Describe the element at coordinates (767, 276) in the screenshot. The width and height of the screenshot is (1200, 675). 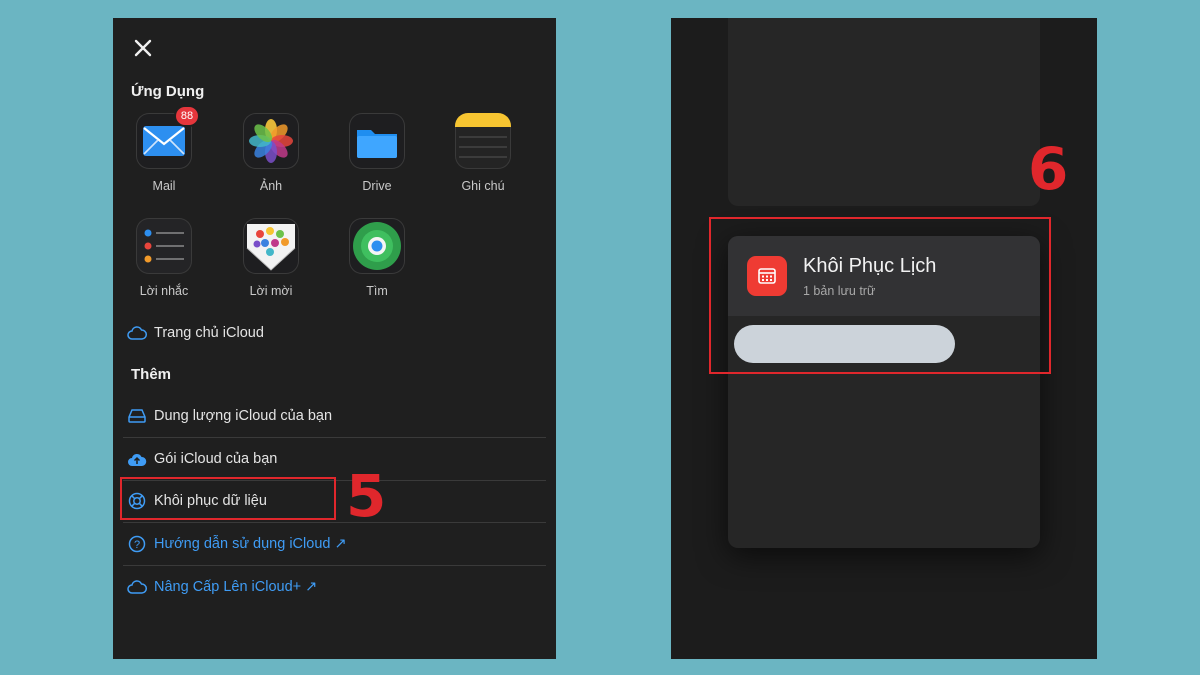
I see `calendar-icon` at that location.